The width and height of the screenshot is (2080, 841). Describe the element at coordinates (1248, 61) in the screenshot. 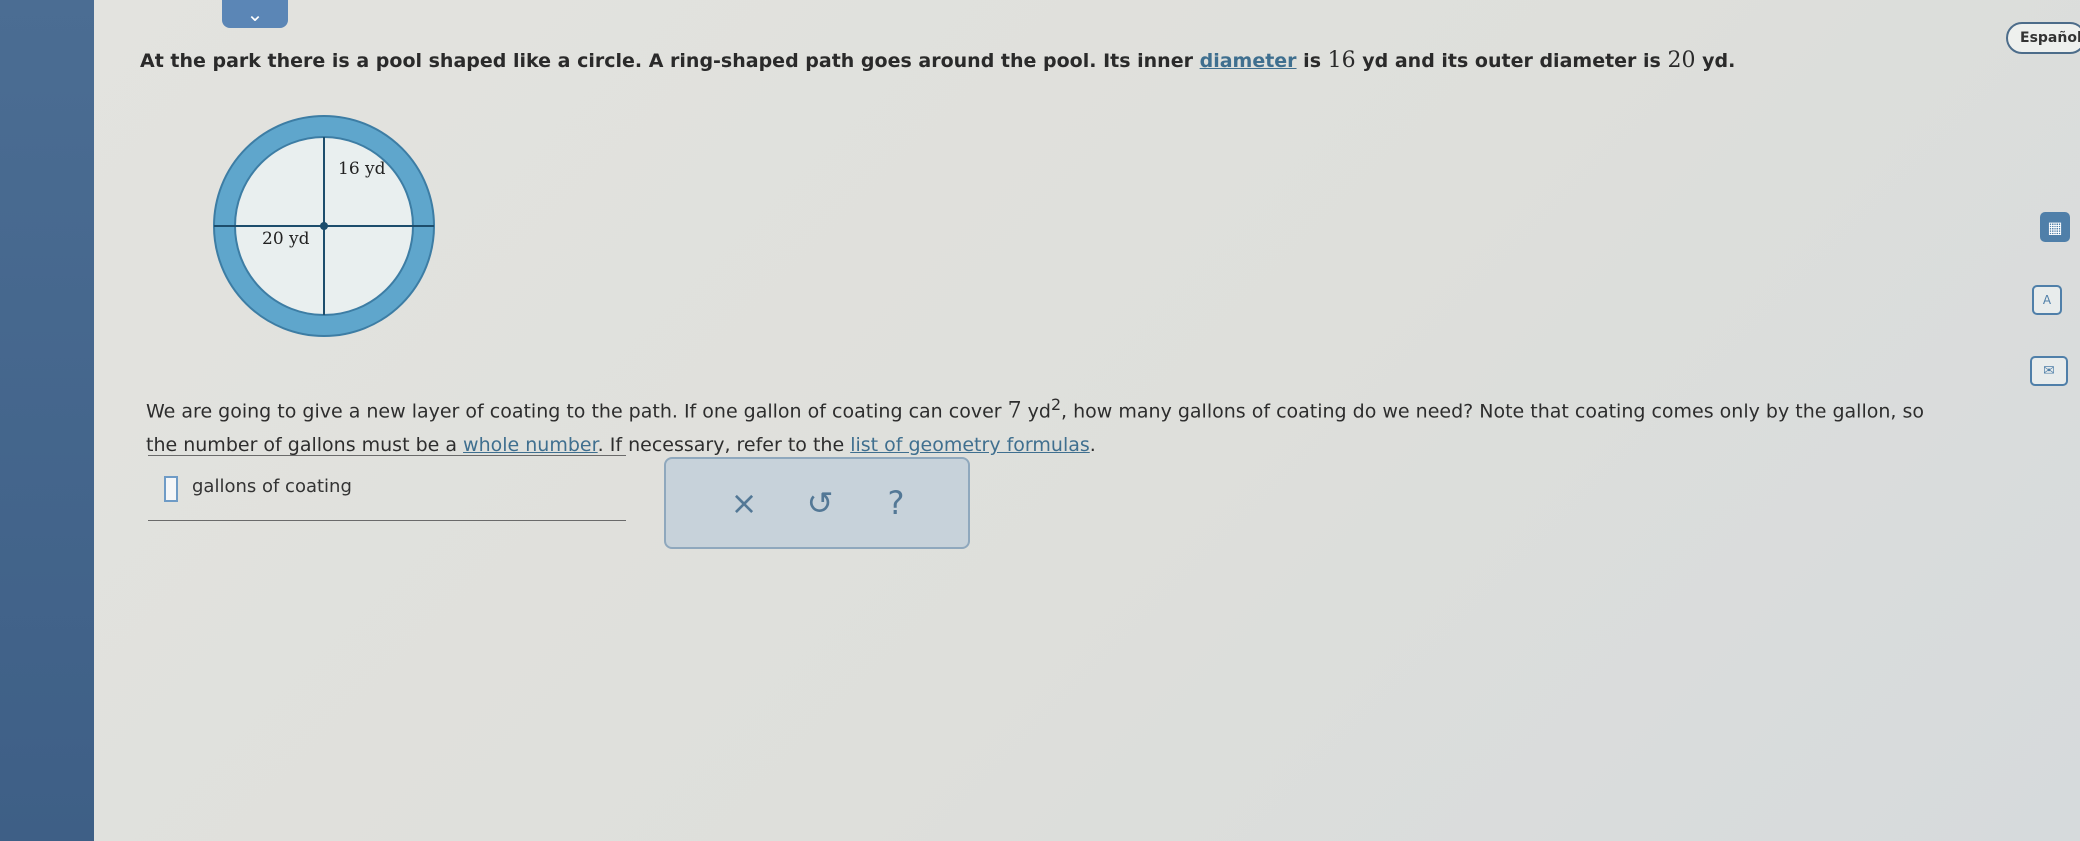

I see `diameter-link: diameter` at that location.